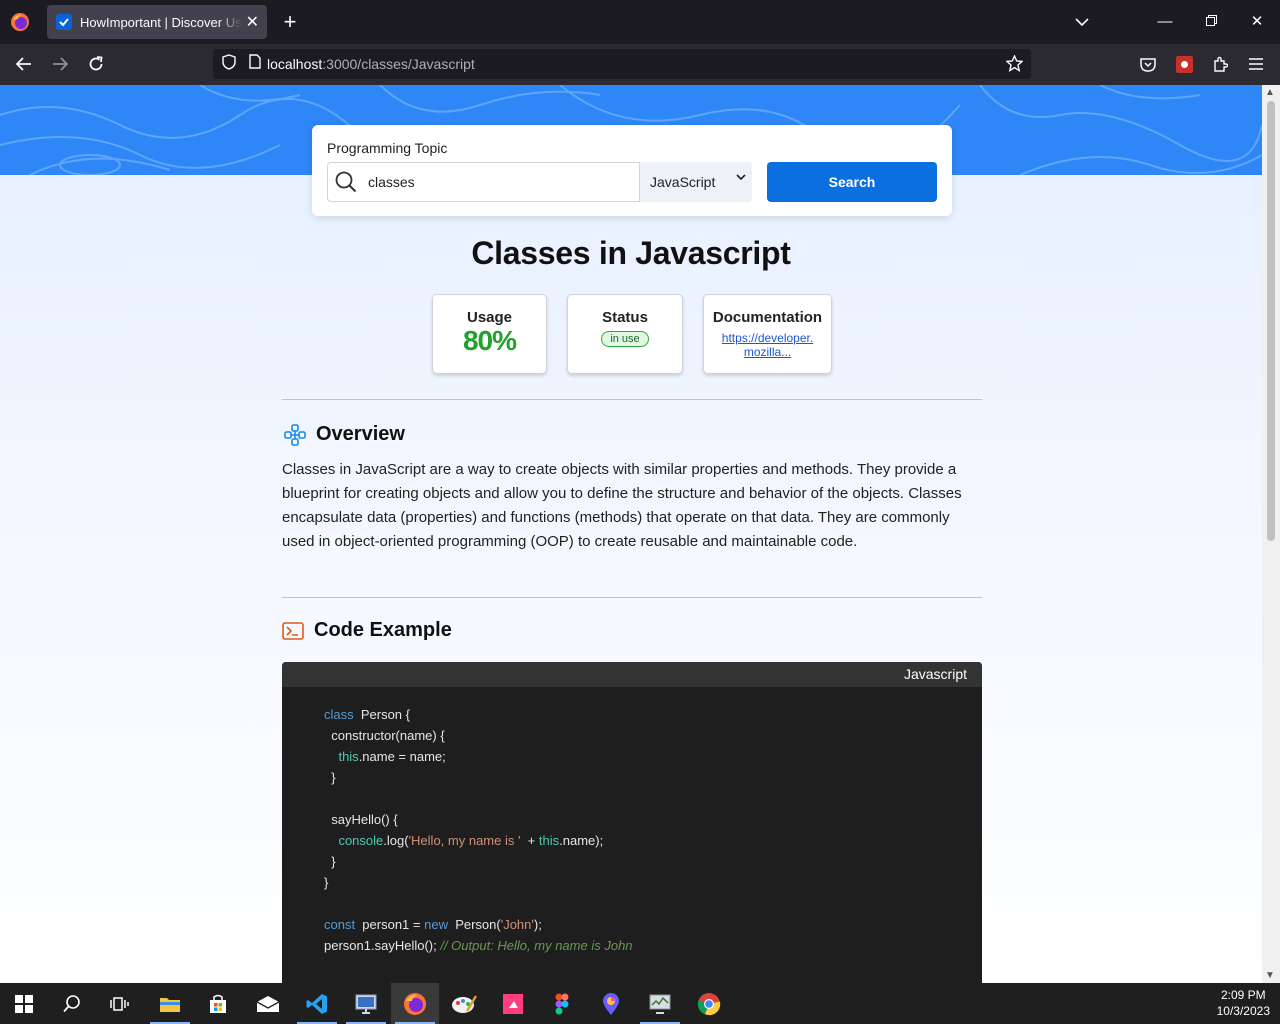 Image resolution: width=1280 pixels, height=1024 pixels. I want to click on page-title: Classes in Javascript, so click(631, 253).